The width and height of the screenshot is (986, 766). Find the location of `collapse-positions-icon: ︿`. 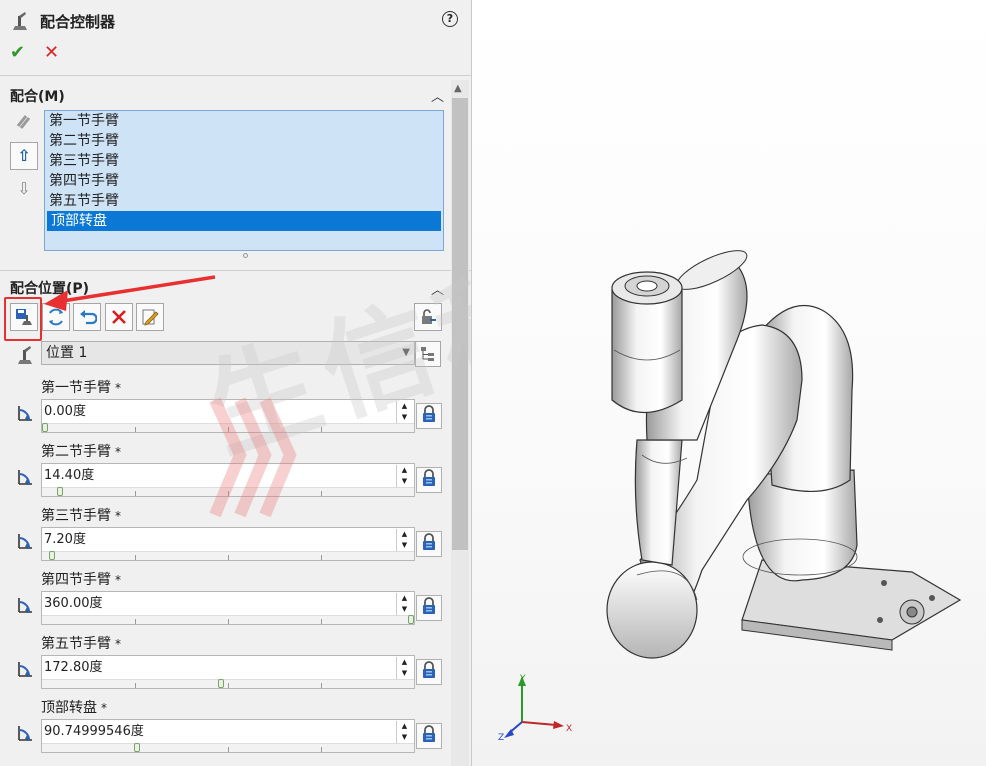

collapse-positions-icon: ︿ is located at coordinates (437, 288).